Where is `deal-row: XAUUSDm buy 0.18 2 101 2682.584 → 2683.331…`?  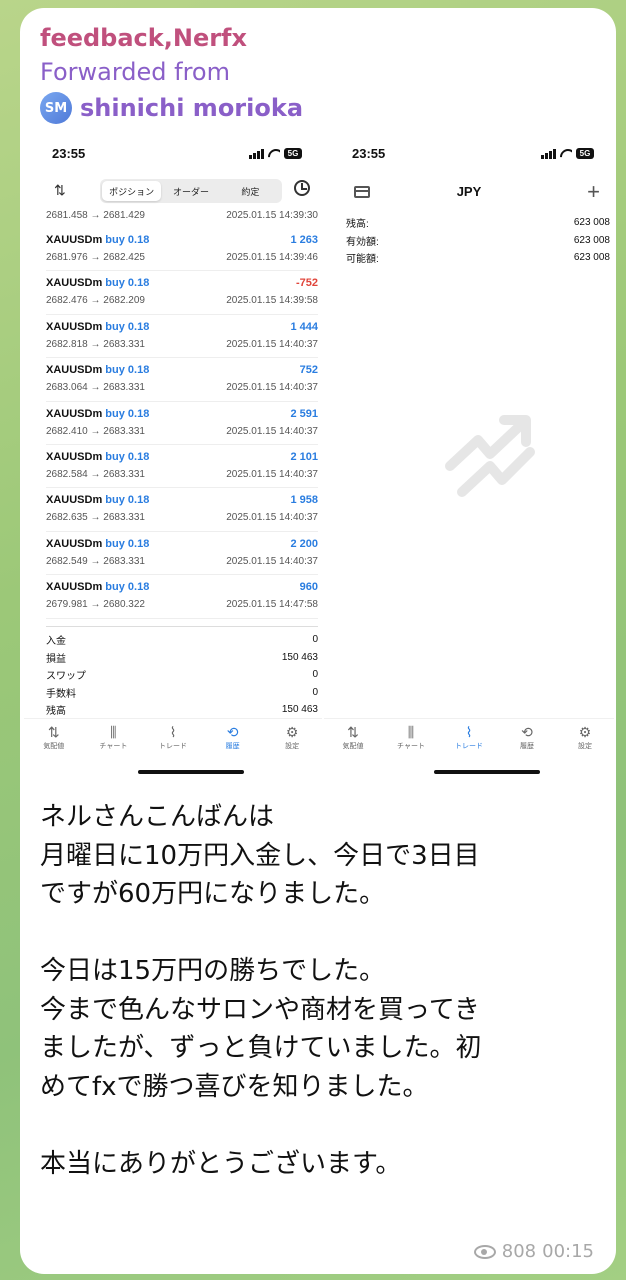
deal-row: XAUUSDm buy 0.18 2 101 2682.584 → 2683.331… is located at coordinates (182, 467).